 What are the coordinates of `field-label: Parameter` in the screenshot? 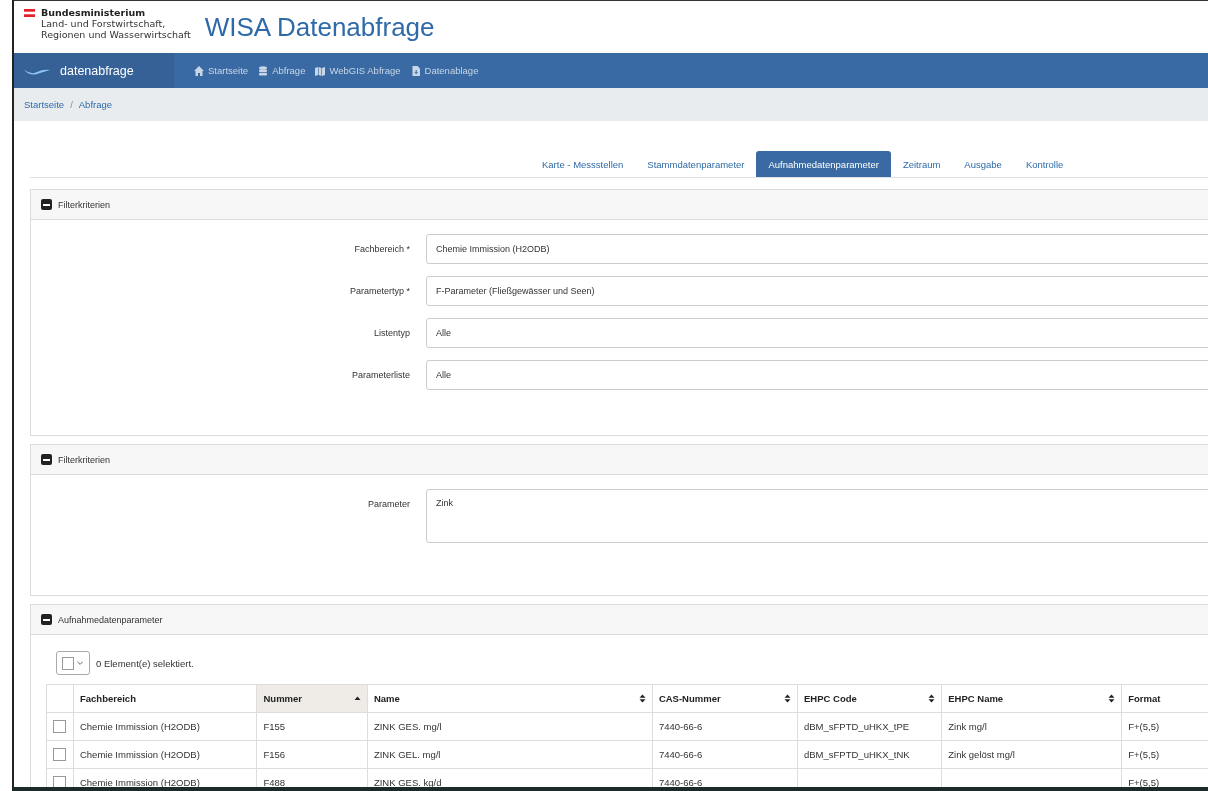 It's located at (388, 503).